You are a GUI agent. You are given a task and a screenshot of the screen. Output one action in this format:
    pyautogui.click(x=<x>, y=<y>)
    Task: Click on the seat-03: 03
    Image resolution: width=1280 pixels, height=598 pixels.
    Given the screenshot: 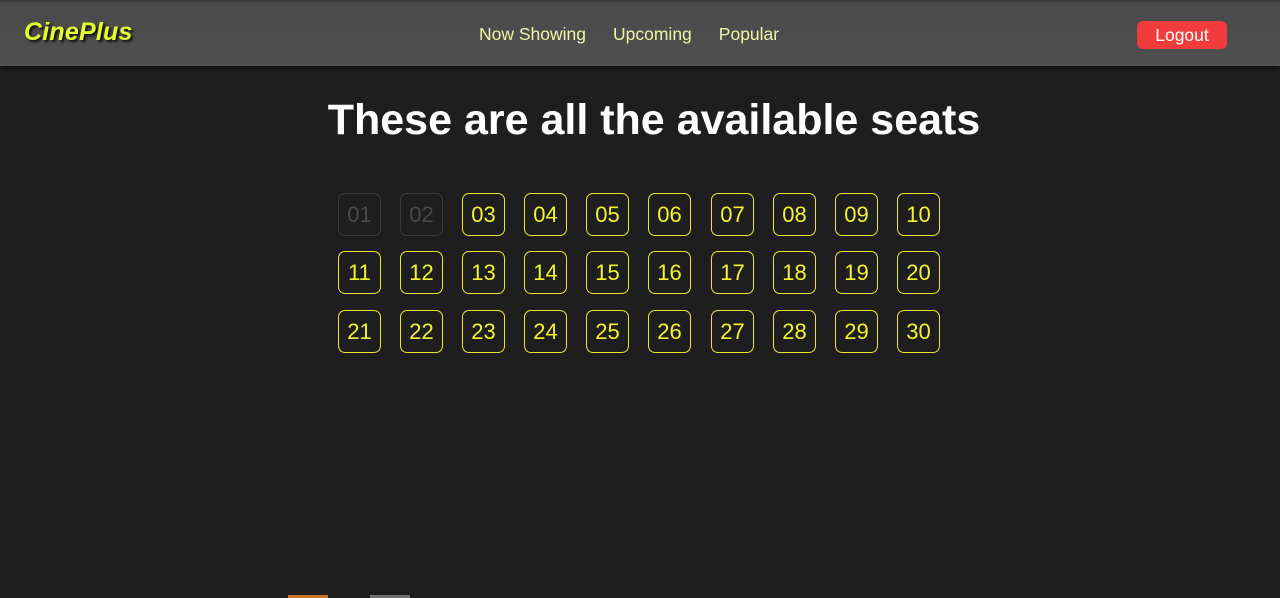 What is the action you would take?
    pyautogui.click(x=483, y=214)
    